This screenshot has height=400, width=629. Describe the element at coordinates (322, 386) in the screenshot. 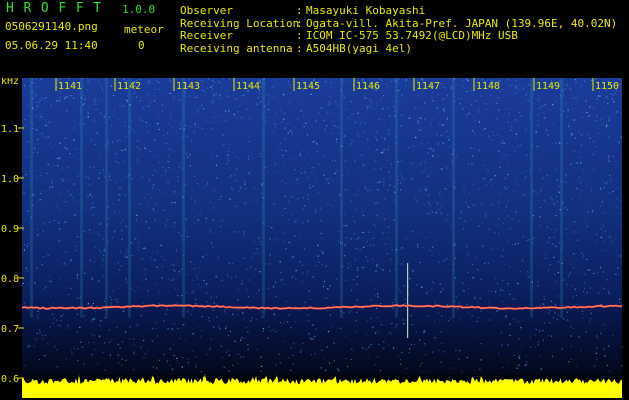

I see `signal-level-bar` at that location.